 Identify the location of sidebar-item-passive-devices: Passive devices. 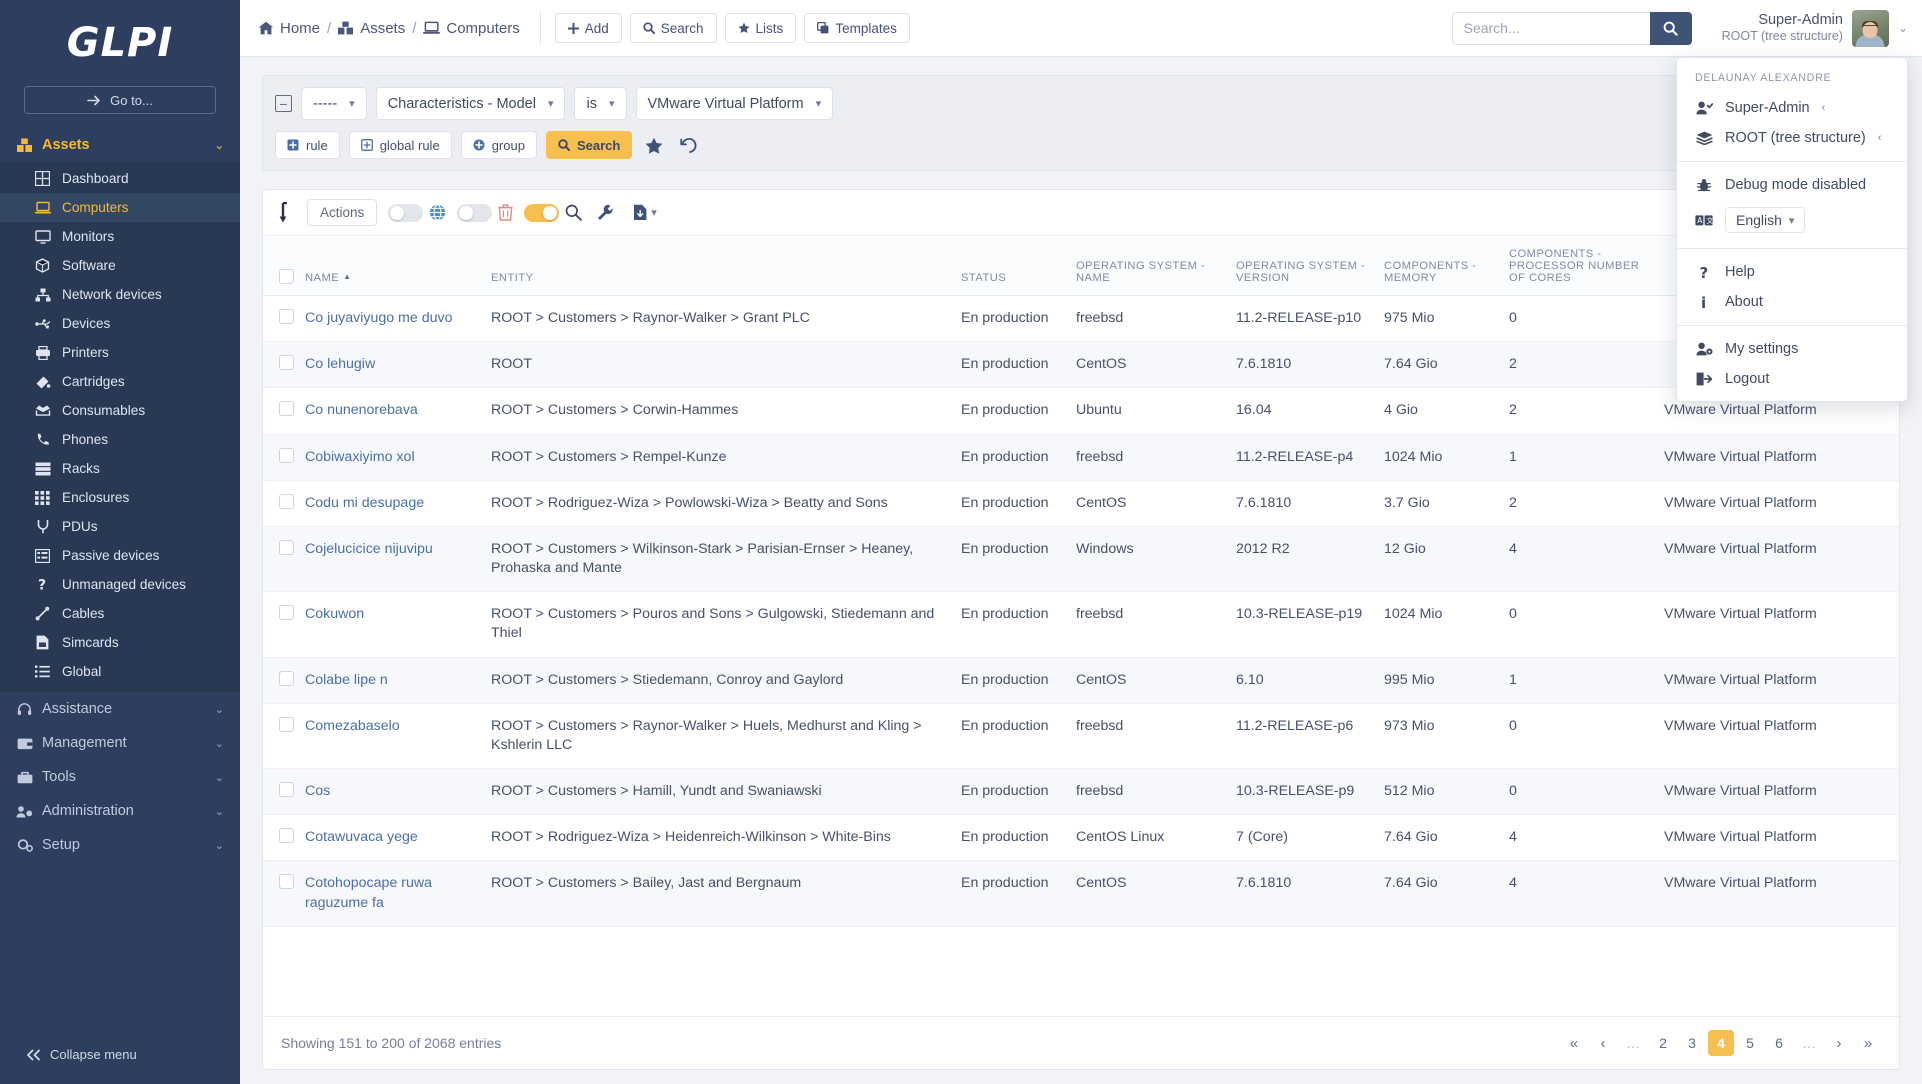
(120, 555).